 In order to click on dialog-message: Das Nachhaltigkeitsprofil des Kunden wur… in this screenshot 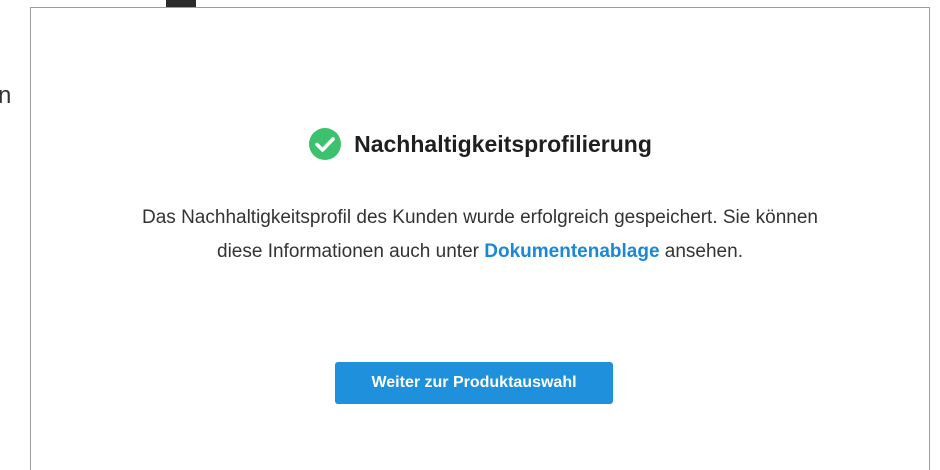, I will do `click(480, 235)`.